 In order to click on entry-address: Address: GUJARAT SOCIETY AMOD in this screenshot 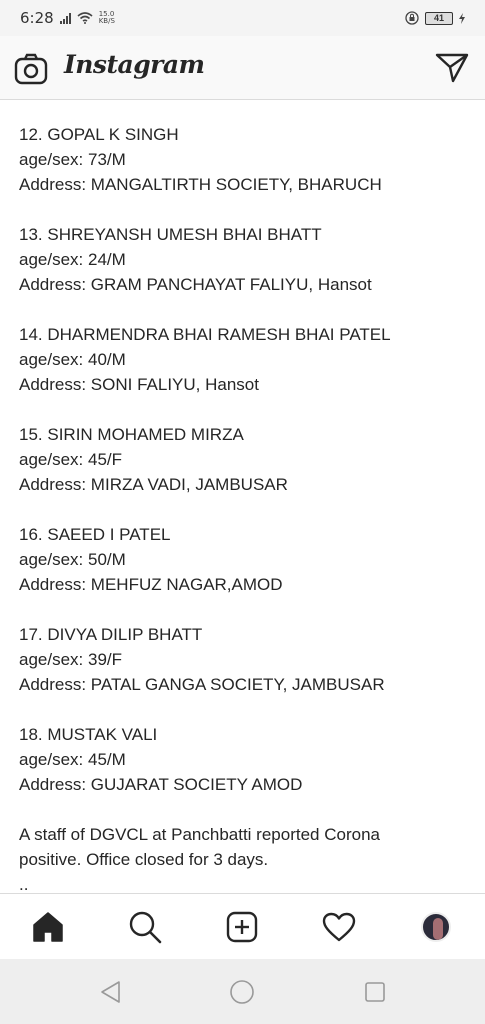, I will do `click(161, 784)`.